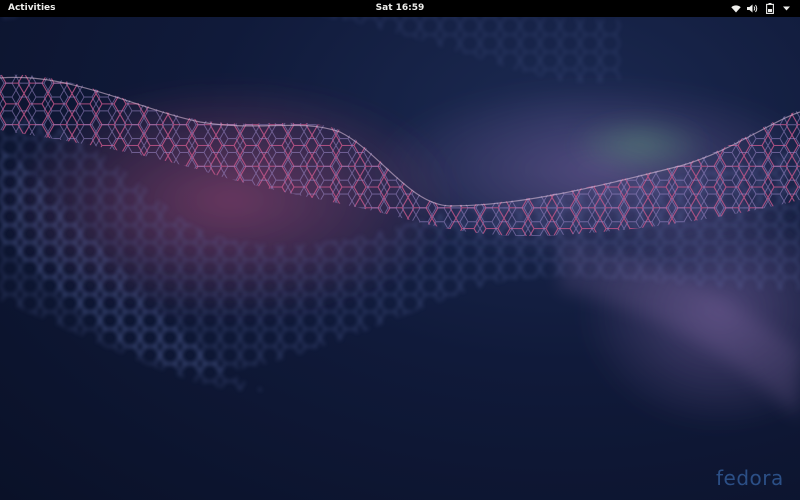 The height and width of the screenshot is (500, 800). What do you see at coordinates (761, 8) in the screenshot?
I see `system-tray` at bounding box center [761, 8].